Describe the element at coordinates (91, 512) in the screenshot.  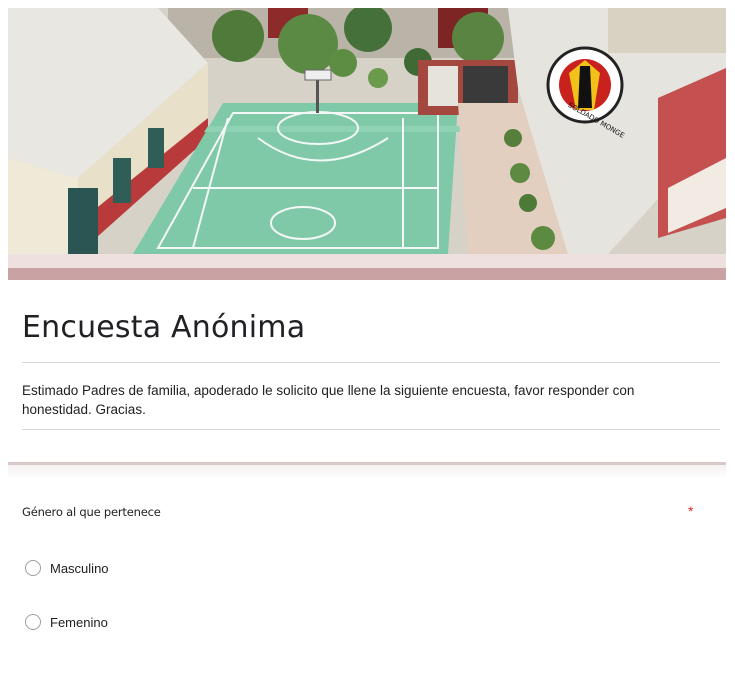
I see `question-label: Género al que pertenece` at that location.